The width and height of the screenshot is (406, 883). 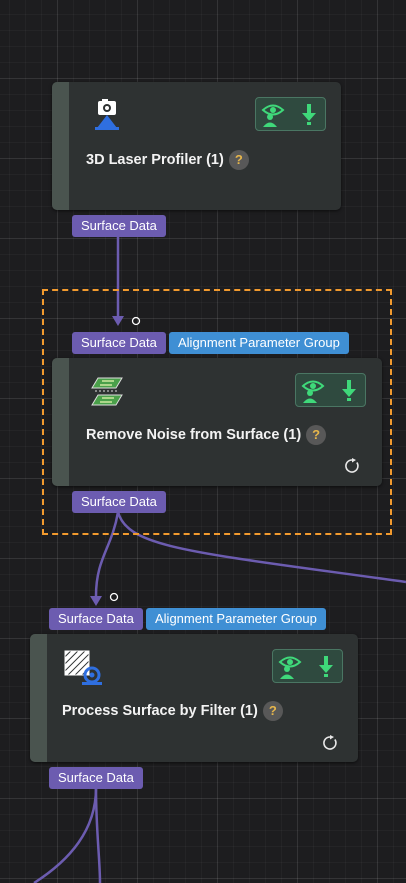 What do you see at coordinates (194, 698) in the screenshot?
I see `node-process-surface-by-filter: Process Surface by Filter (1)?` at bounding box center [194, 698].